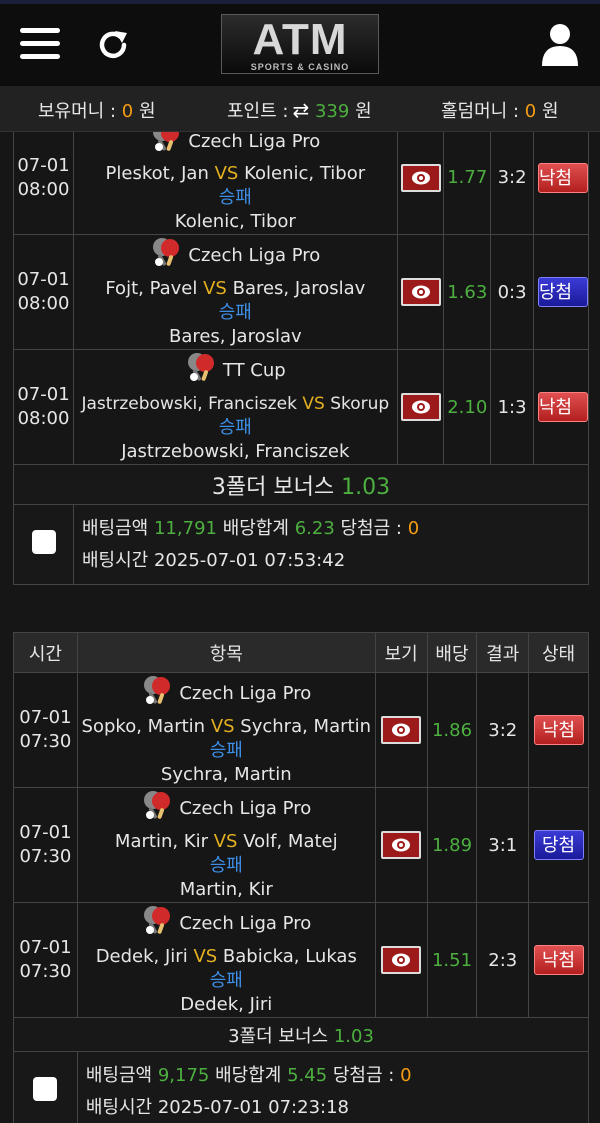  What do you see at coordinates (300, 44) in the screenshot?
I see `atm-logo: ATM SPORTS & CASINO` at bounding box center [300, 44].